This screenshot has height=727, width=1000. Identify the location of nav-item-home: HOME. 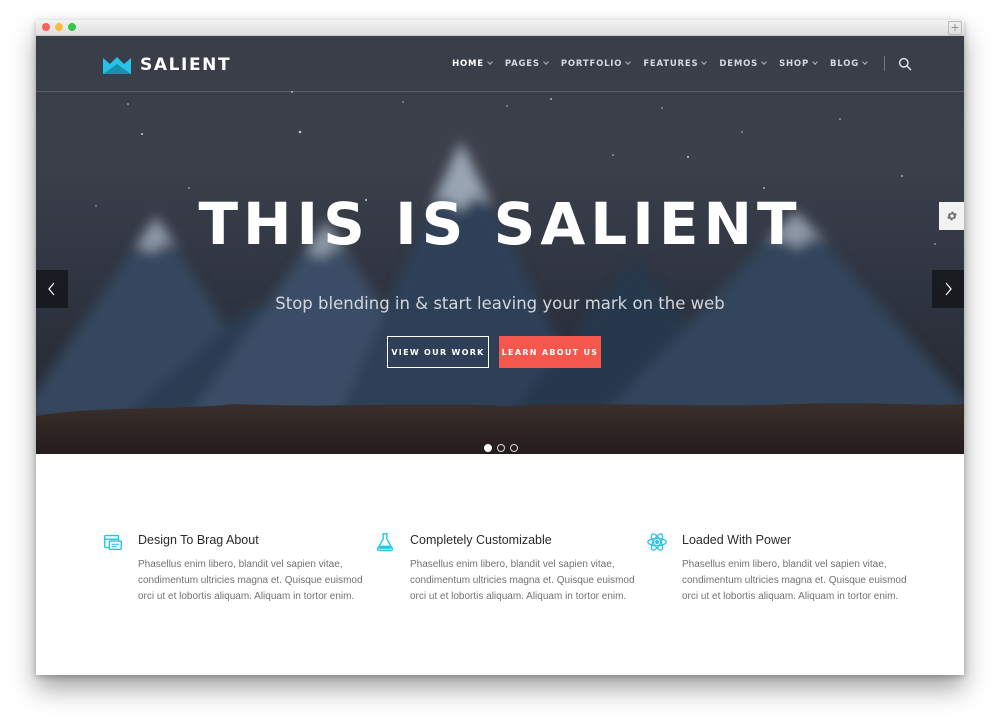
(472, 63).